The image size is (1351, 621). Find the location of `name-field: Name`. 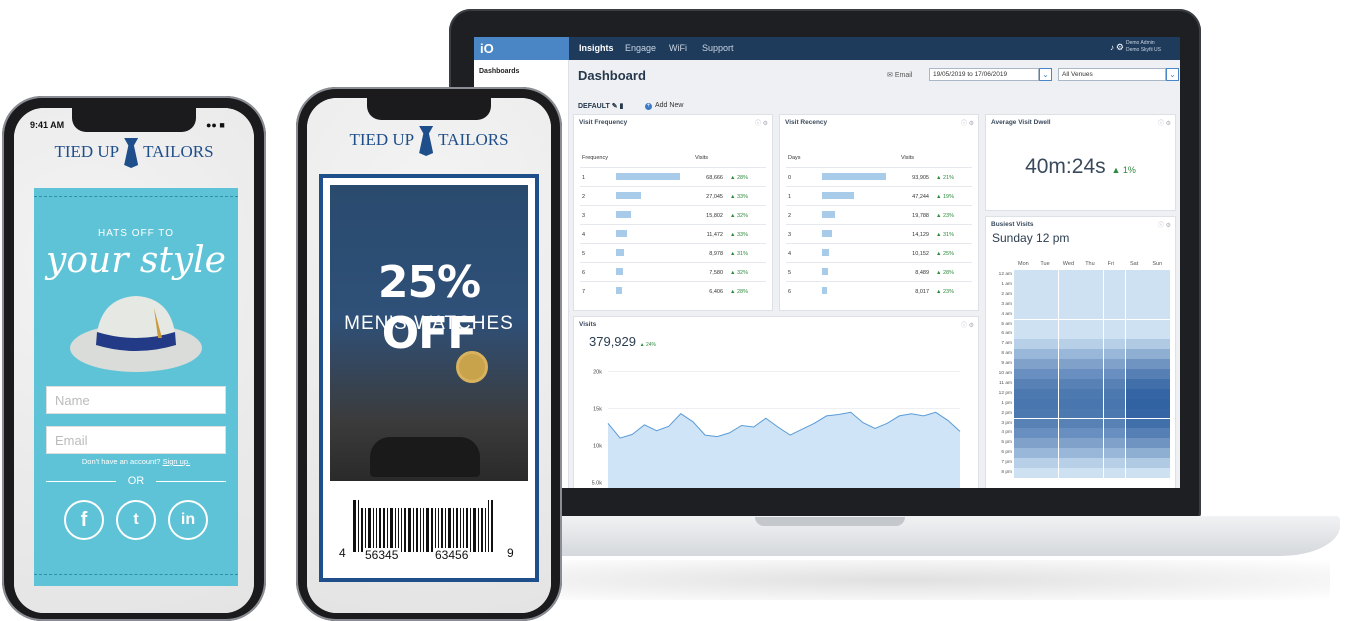

name-field: Name is located at coordinates (136, 400).